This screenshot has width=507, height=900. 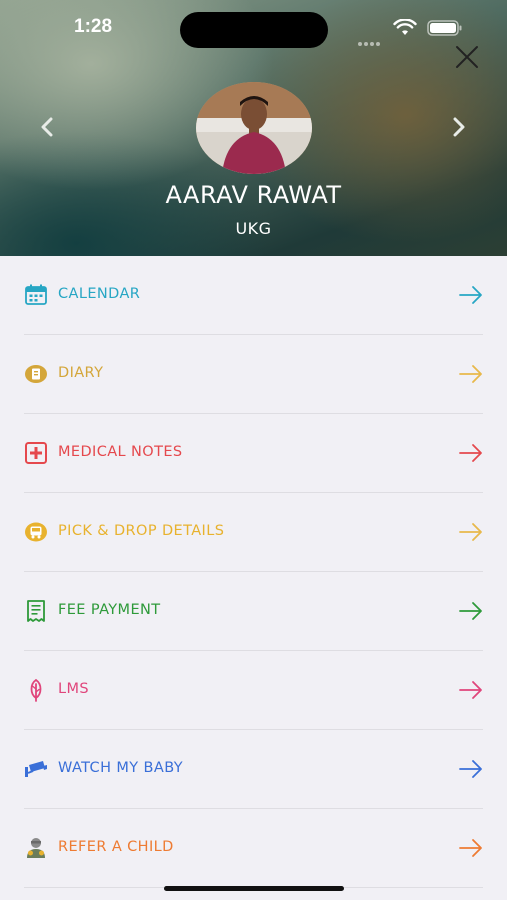 What do you see at coordinates (36, 532) in the screenshot?
I see `bus-icon` at bounding box center [36, 532].